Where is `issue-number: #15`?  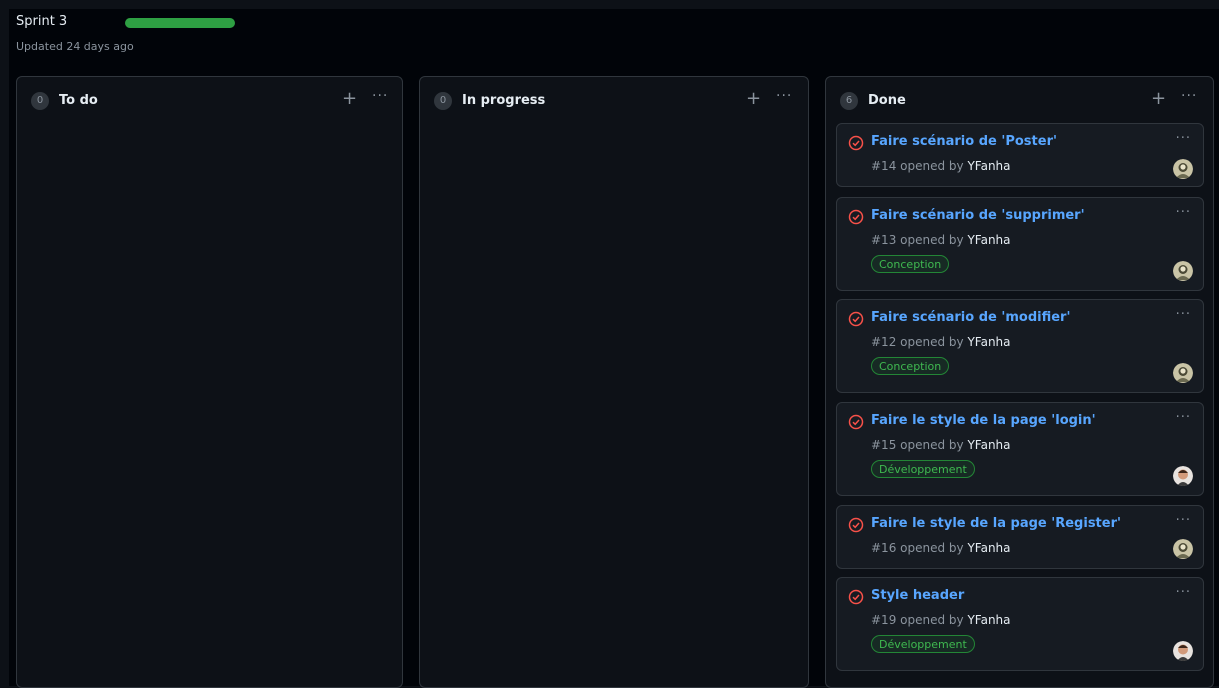
issue-number: #15 is located at coordinates (884, 445).